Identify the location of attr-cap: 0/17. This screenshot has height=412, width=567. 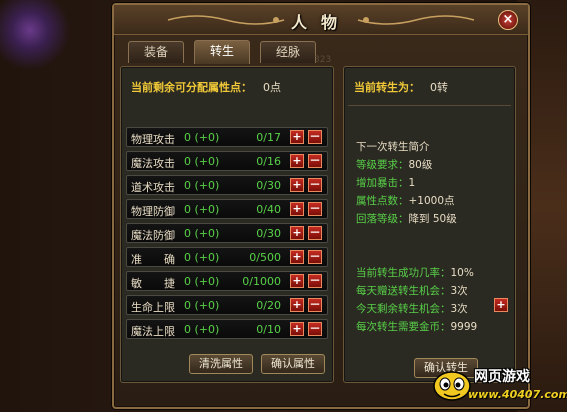
(268, 137).